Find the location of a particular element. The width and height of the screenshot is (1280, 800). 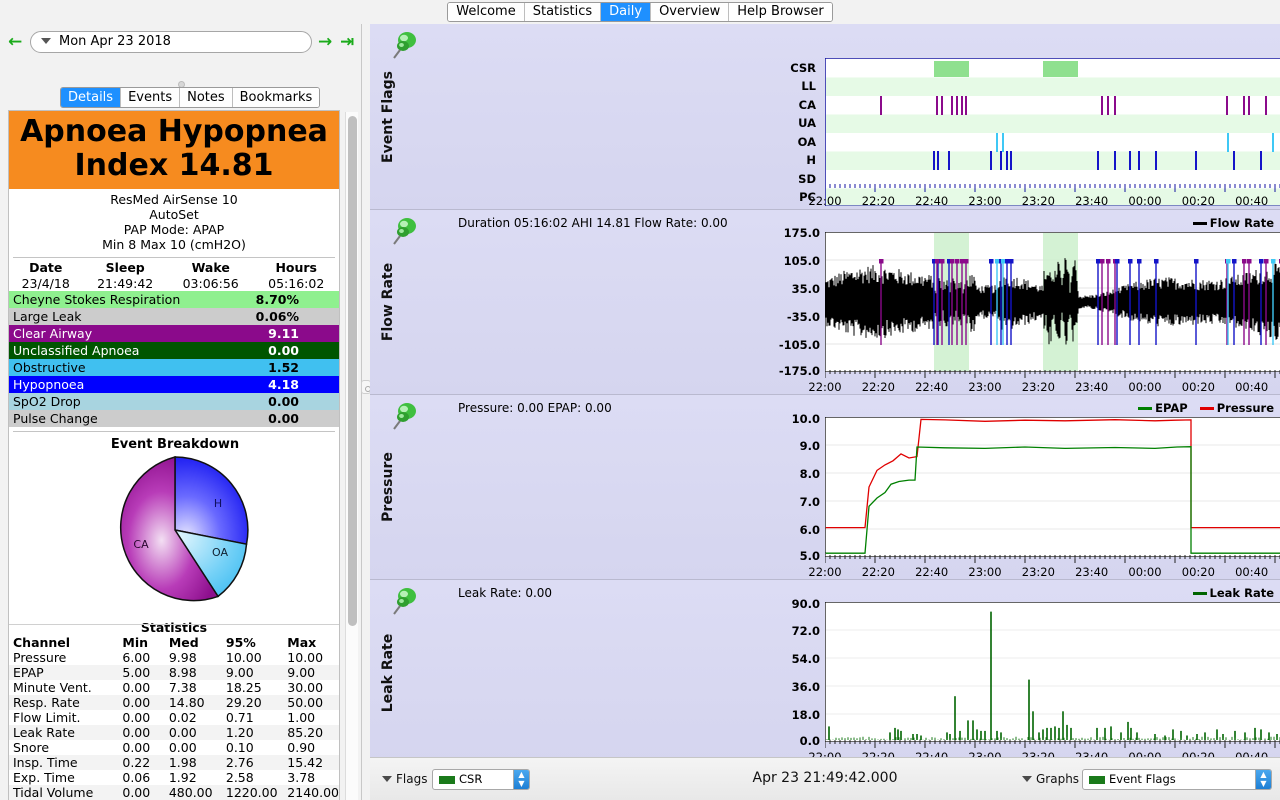

stat-med: 0.00 is located at coordinates (182, 732).